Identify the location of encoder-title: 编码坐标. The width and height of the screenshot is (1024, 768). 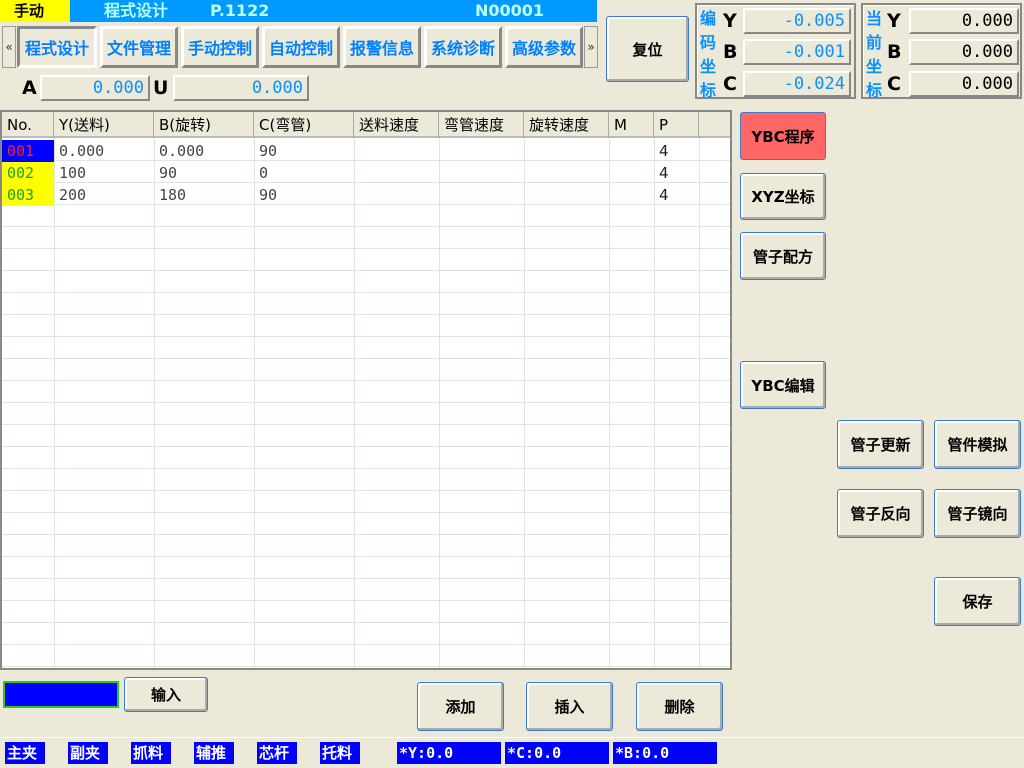
(708, 54).